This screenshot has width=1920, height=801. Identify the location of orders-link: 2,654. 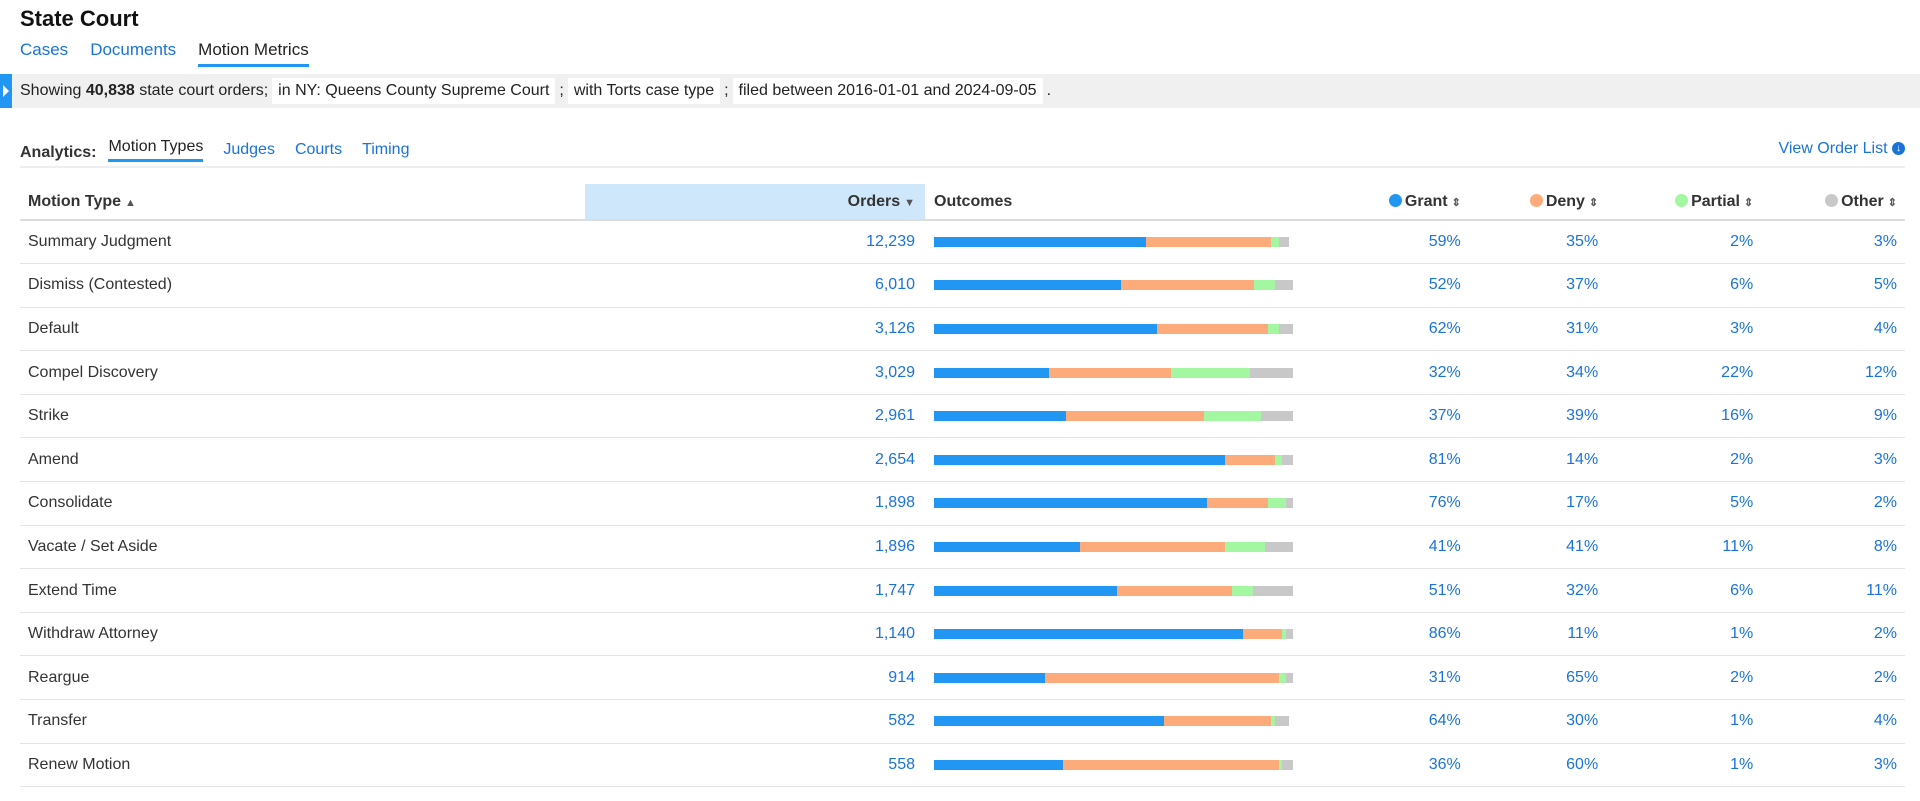
(755, 460).